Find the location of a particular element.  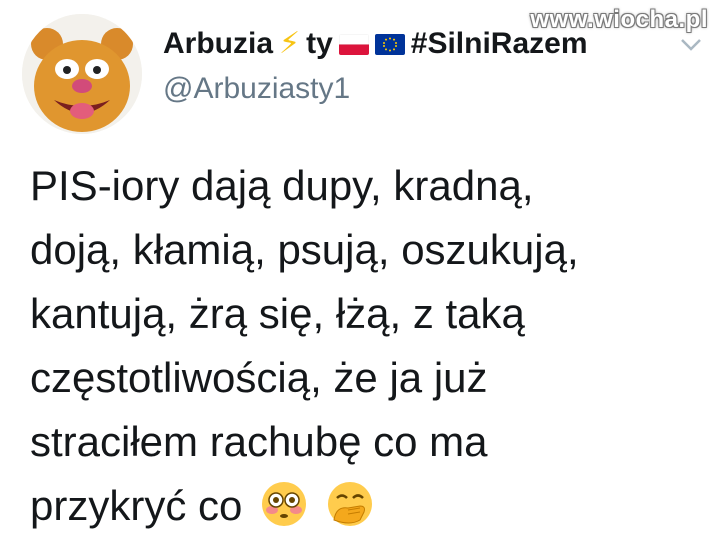

fozzie-bear-avatar-icon is located at coordinates (82, 74).